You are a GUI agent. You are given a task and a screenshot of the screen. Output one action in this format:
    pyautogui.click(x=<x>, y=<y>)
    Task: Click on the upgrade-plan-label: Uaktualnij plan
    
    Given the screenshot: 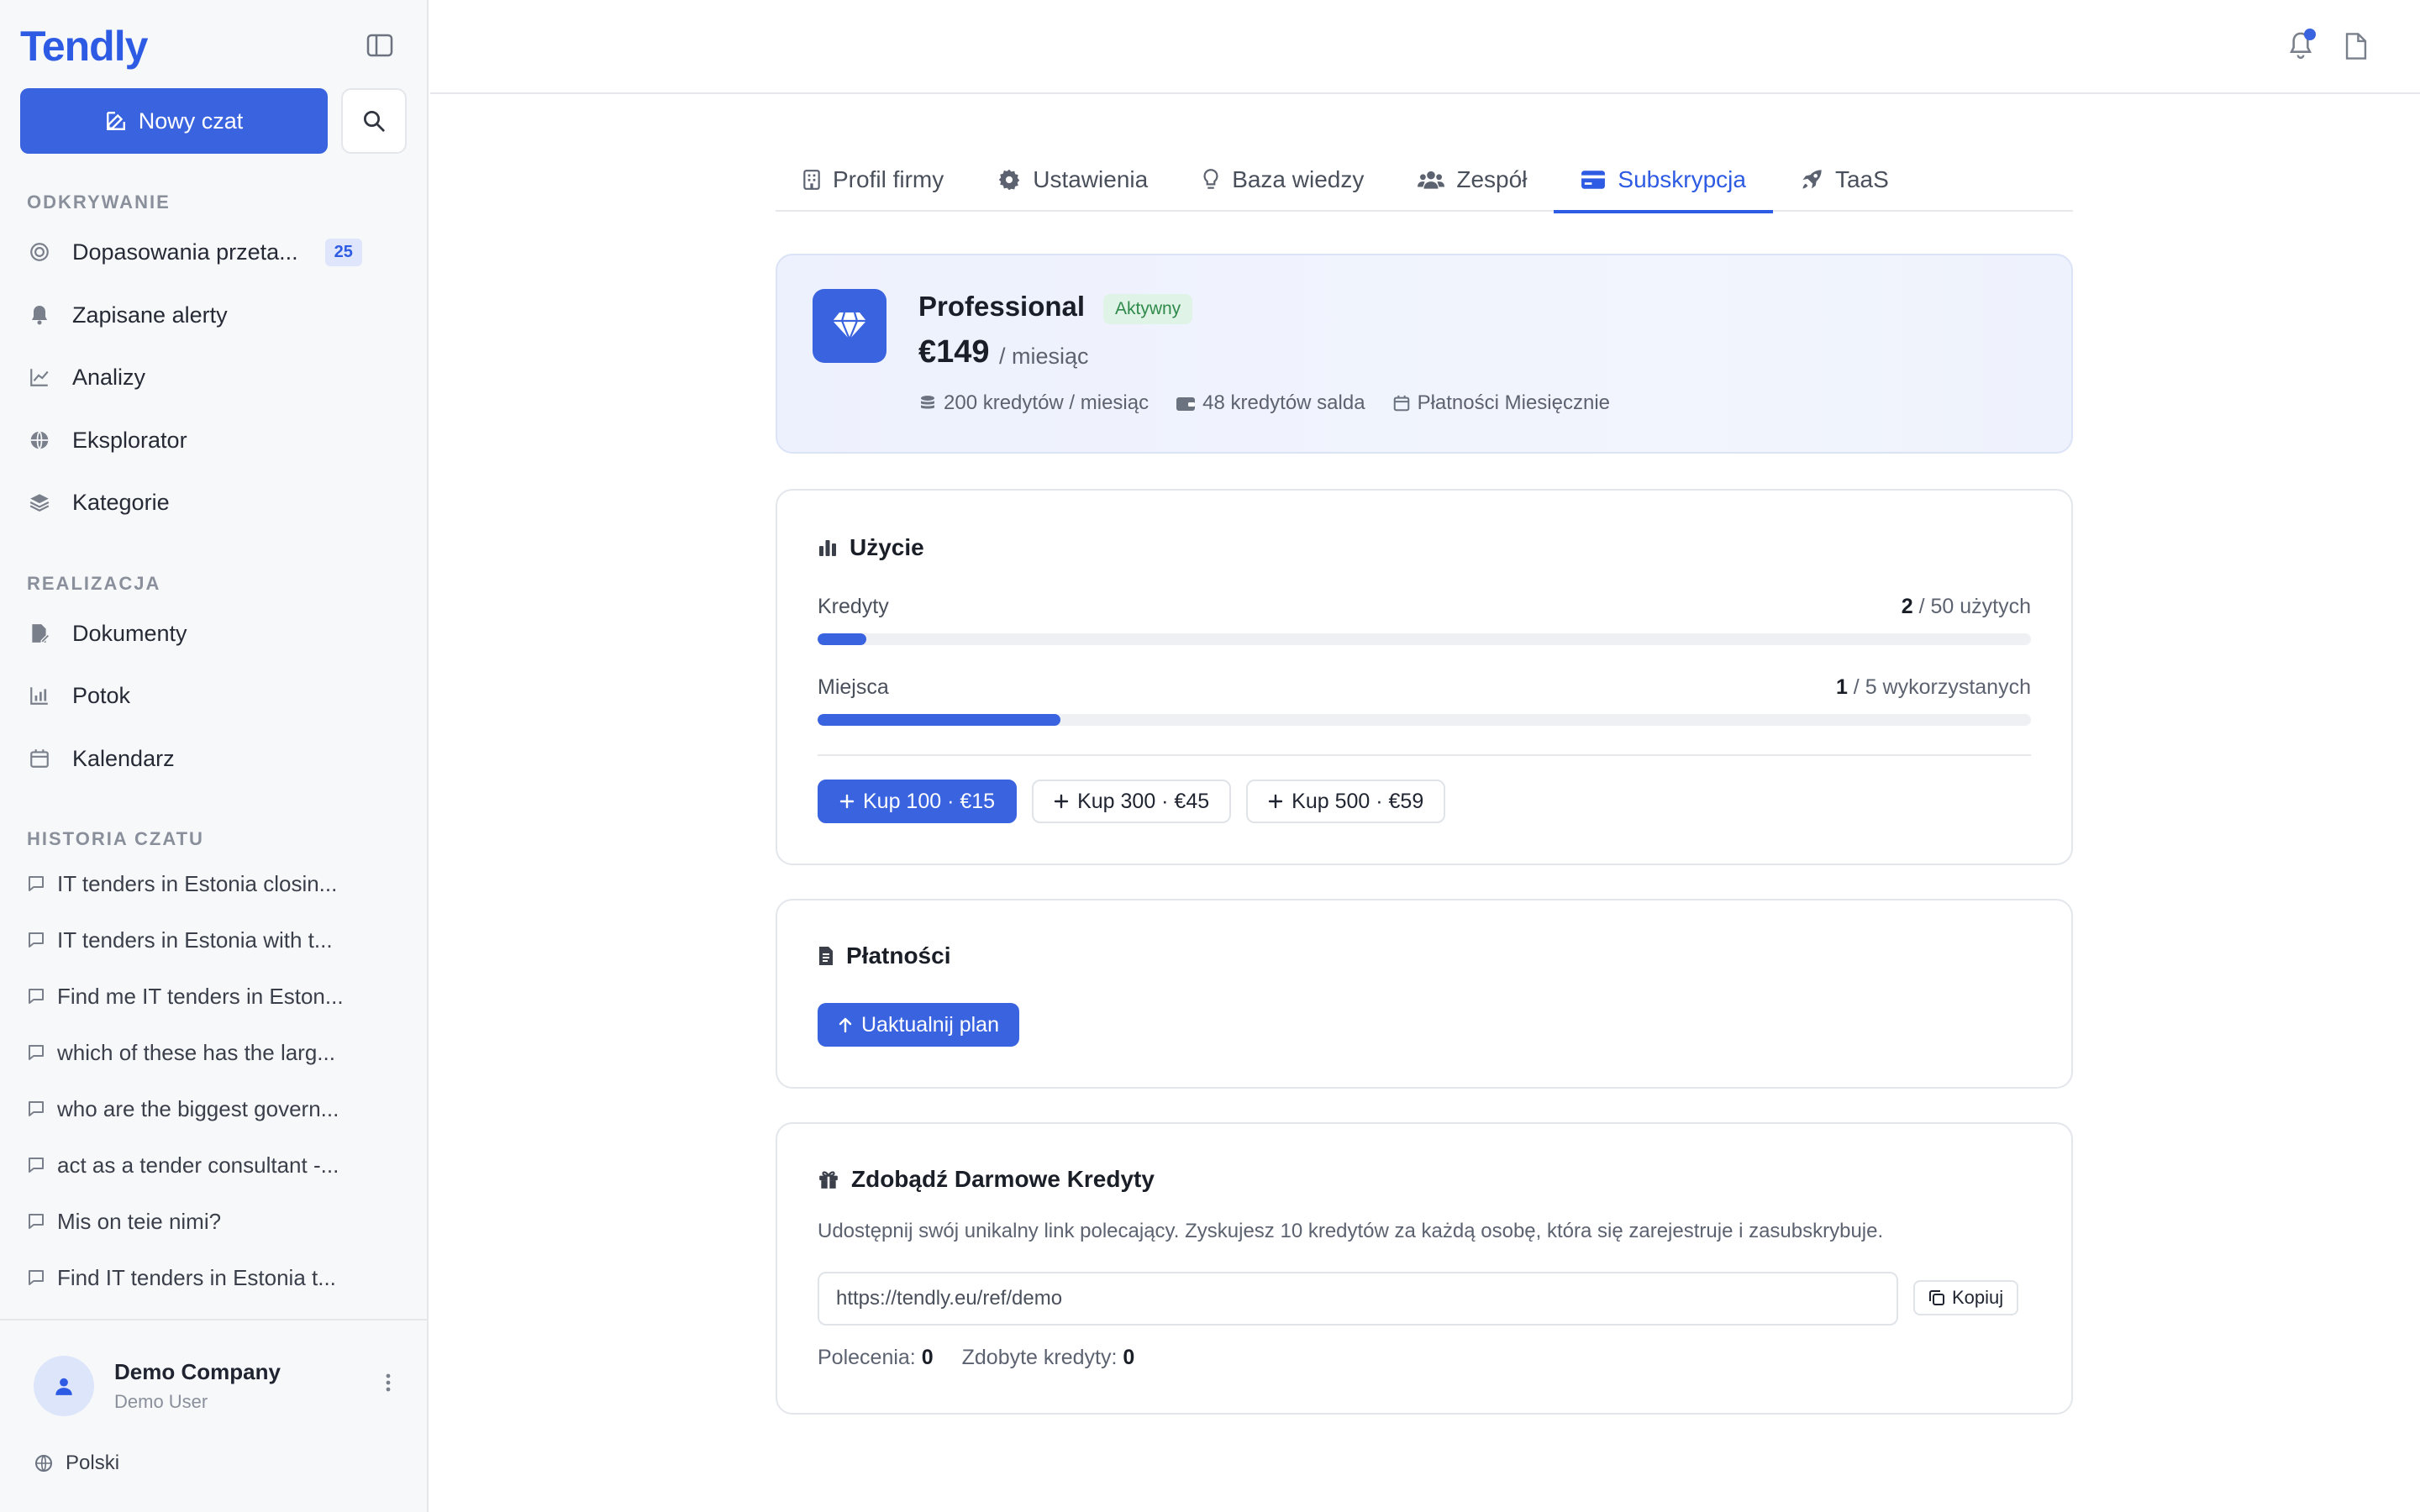 What is the action you would take?
    pyautogui.click(x=930, y=1024)
    